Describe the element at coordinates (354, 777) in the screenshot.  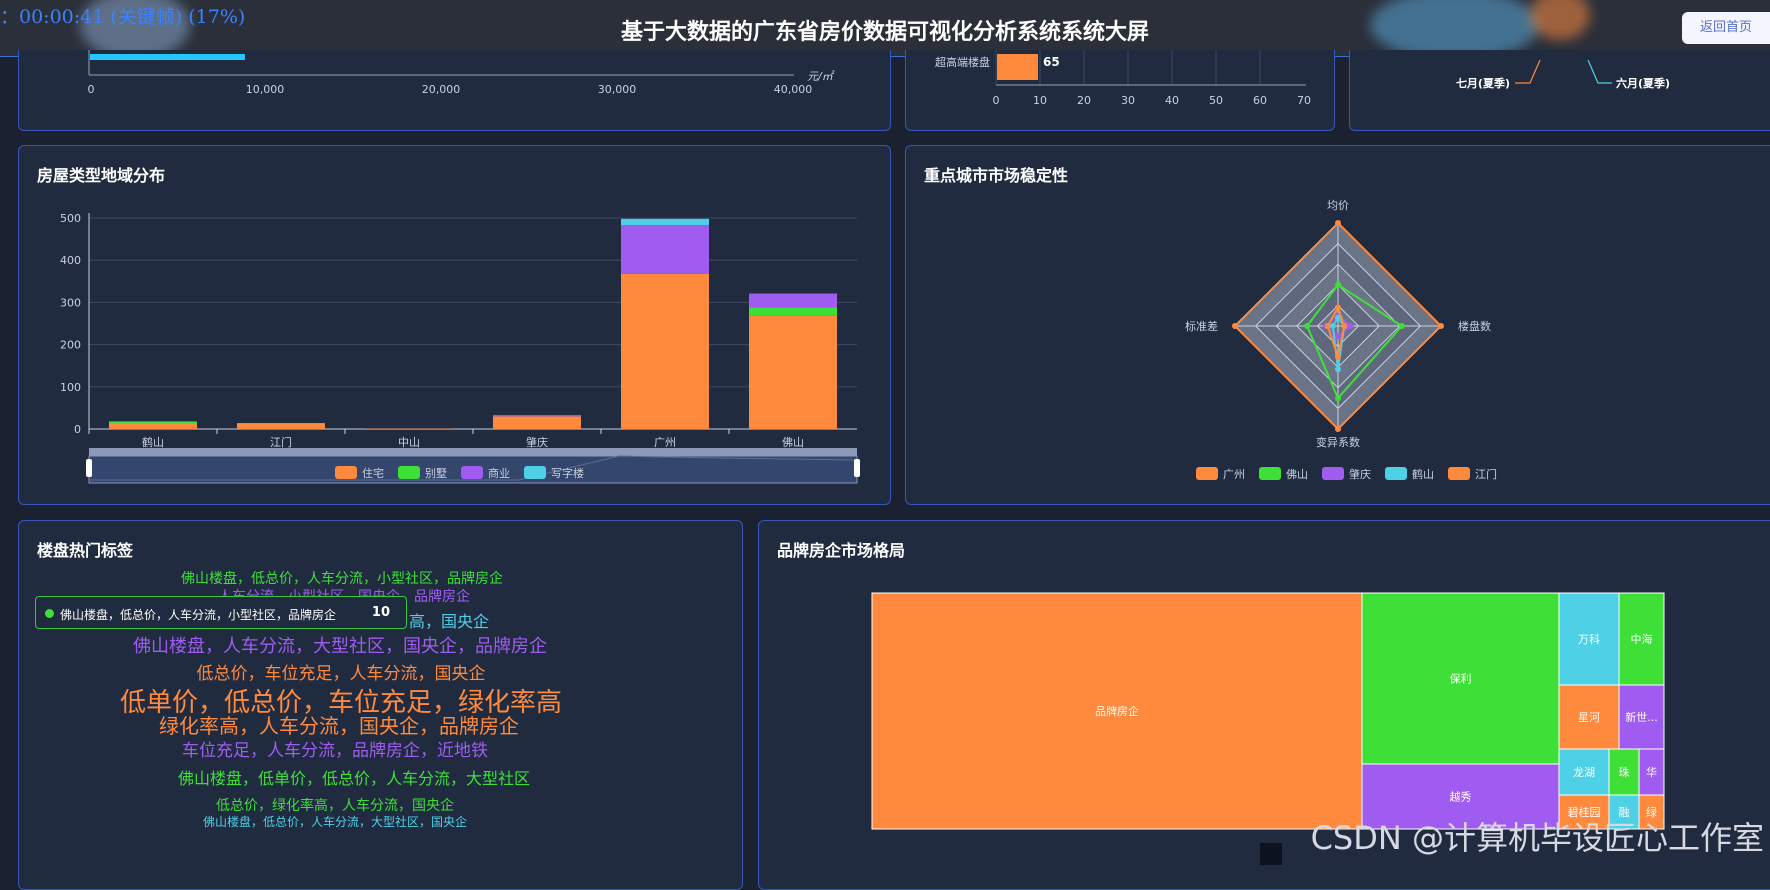
I see `tag-line: 佛山楼盘，低单价，低总价，人车分流，大型社区` at that location.